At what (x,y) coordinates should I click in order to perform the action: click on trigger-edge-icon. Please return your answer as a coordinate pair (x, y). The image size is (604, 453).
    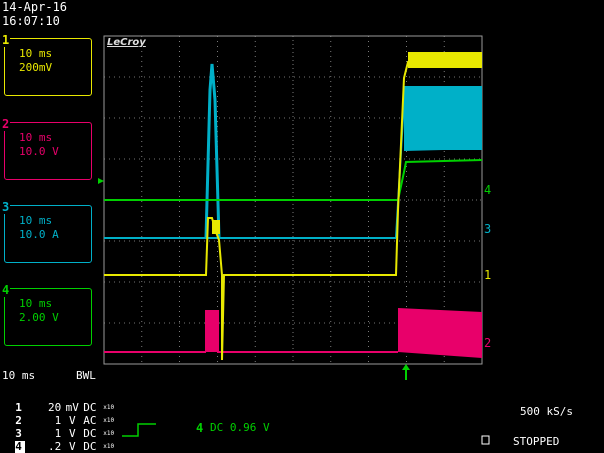
    Looking at the image, I should click on (139, 430).